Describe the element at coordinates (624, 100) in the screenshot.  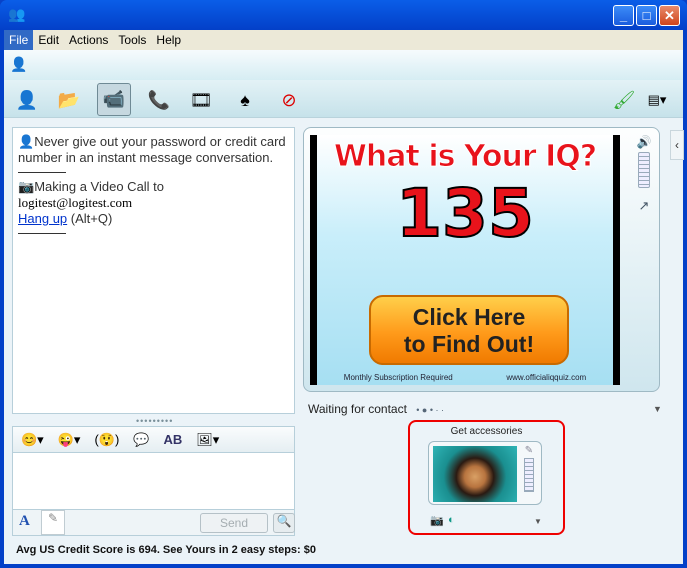
I see `background-brush-icon: 🖌` at that location.